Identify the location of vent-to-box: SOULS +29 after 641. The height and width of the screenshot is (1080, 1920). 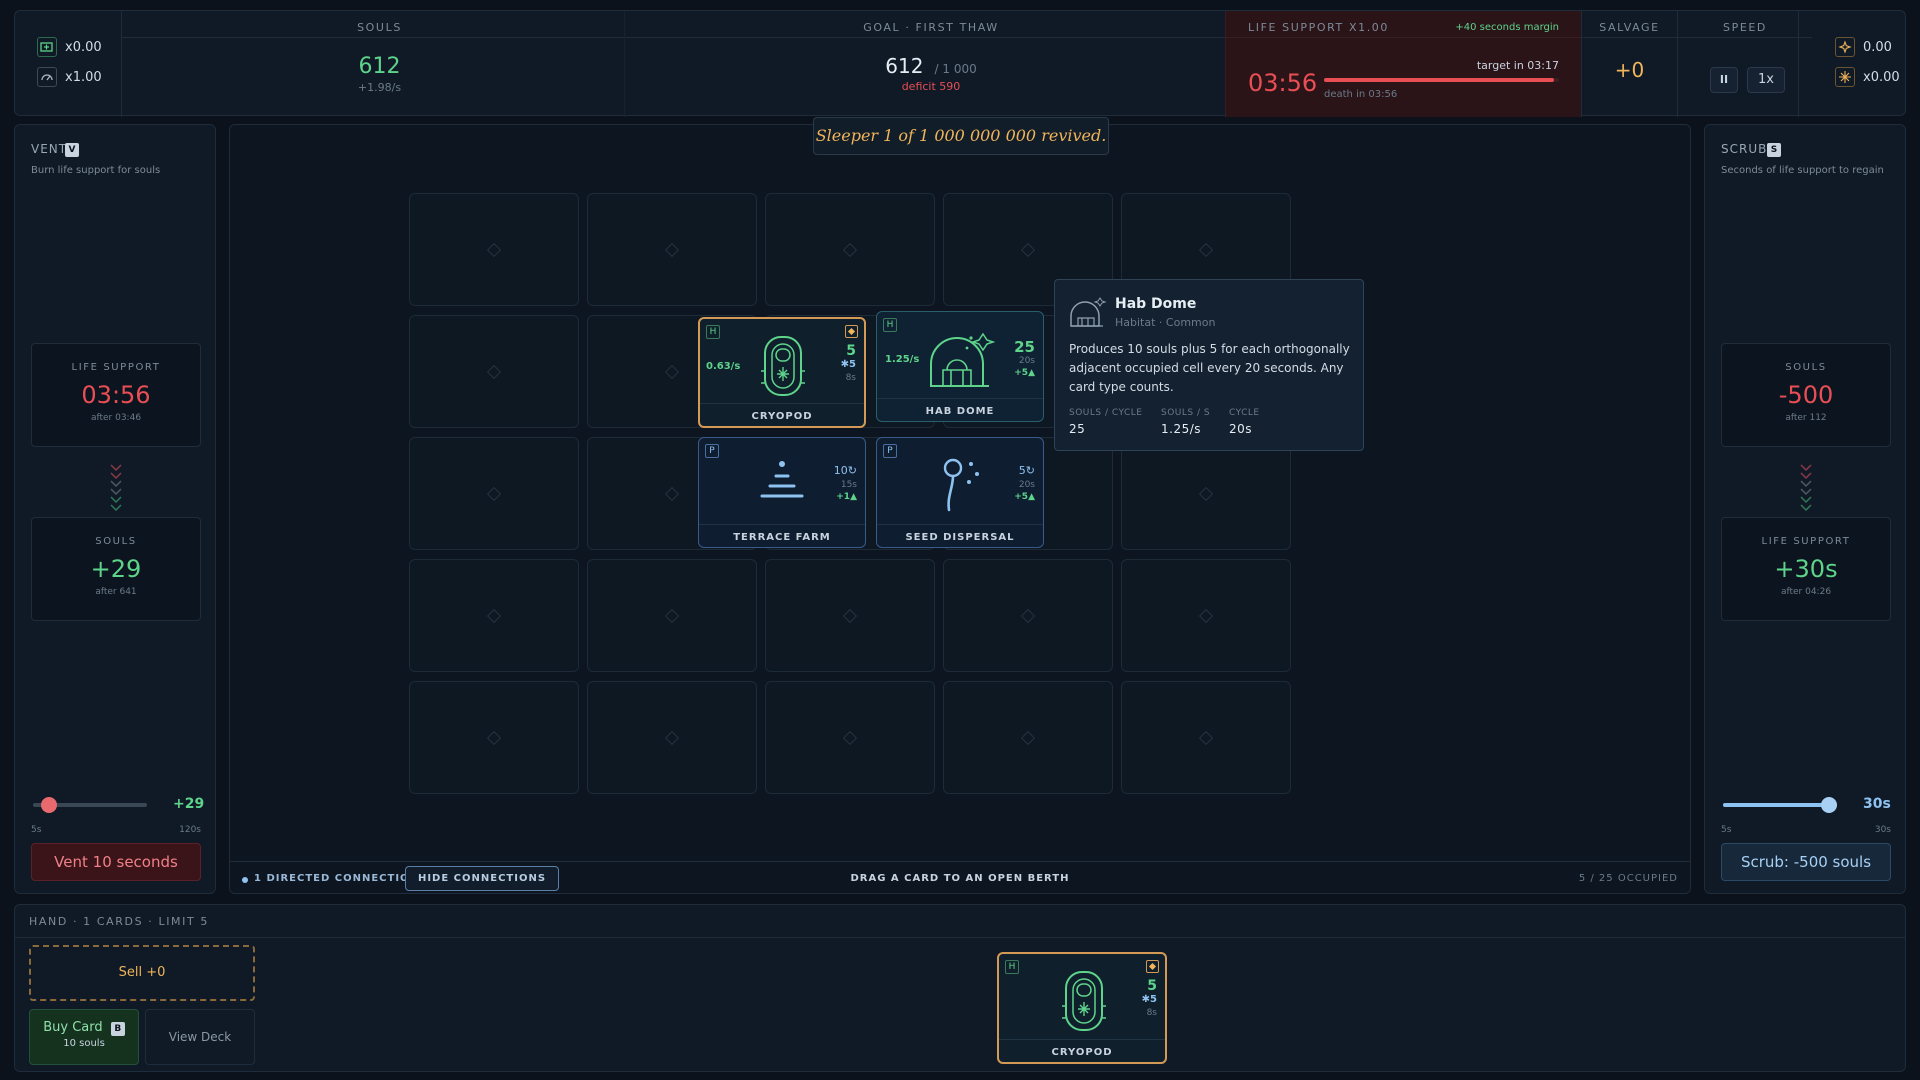
(116, 569).